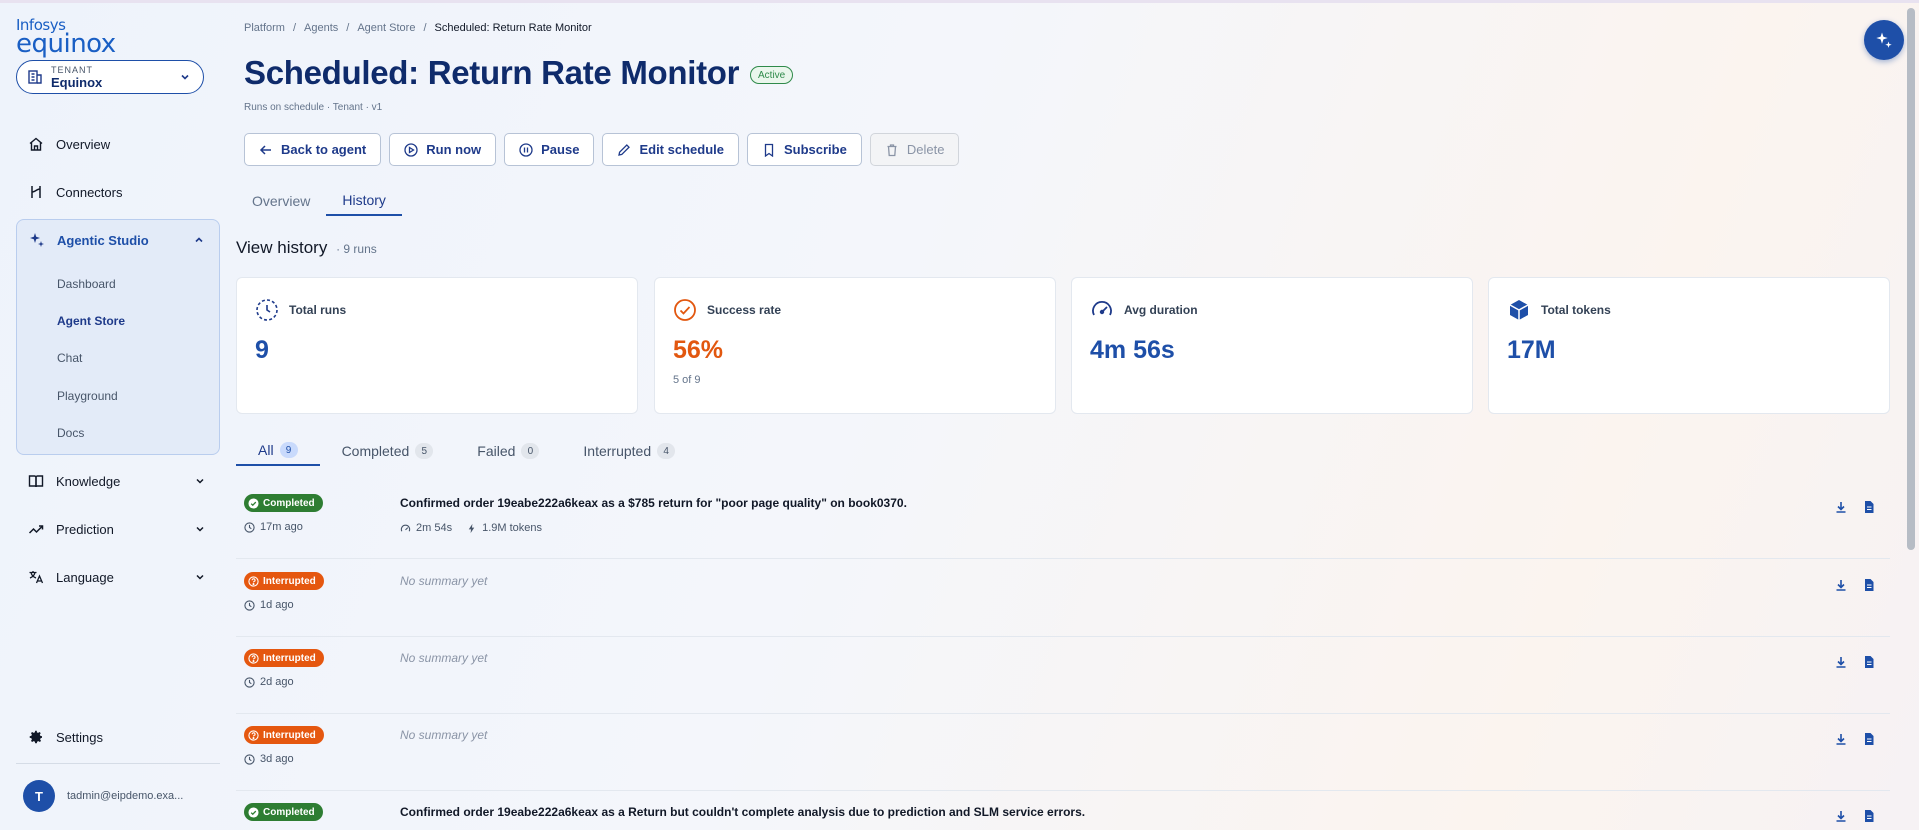 The height and width of the screenshot is (830, 1919). I want to click on brand-logo: Infosys equinox, so click(66, 38).